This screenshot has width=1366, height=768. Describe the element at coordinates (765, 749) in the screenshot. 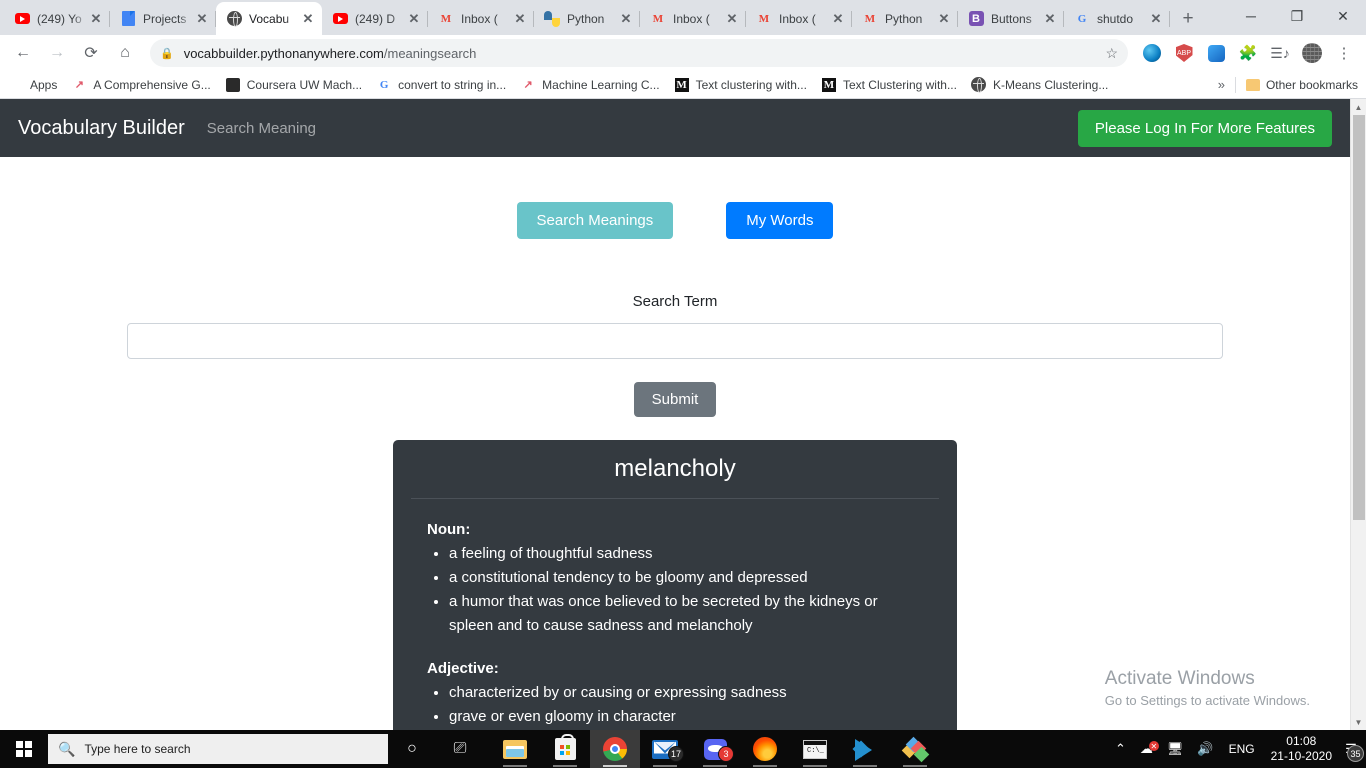

I see `taskbar-app-firefox` at that location.